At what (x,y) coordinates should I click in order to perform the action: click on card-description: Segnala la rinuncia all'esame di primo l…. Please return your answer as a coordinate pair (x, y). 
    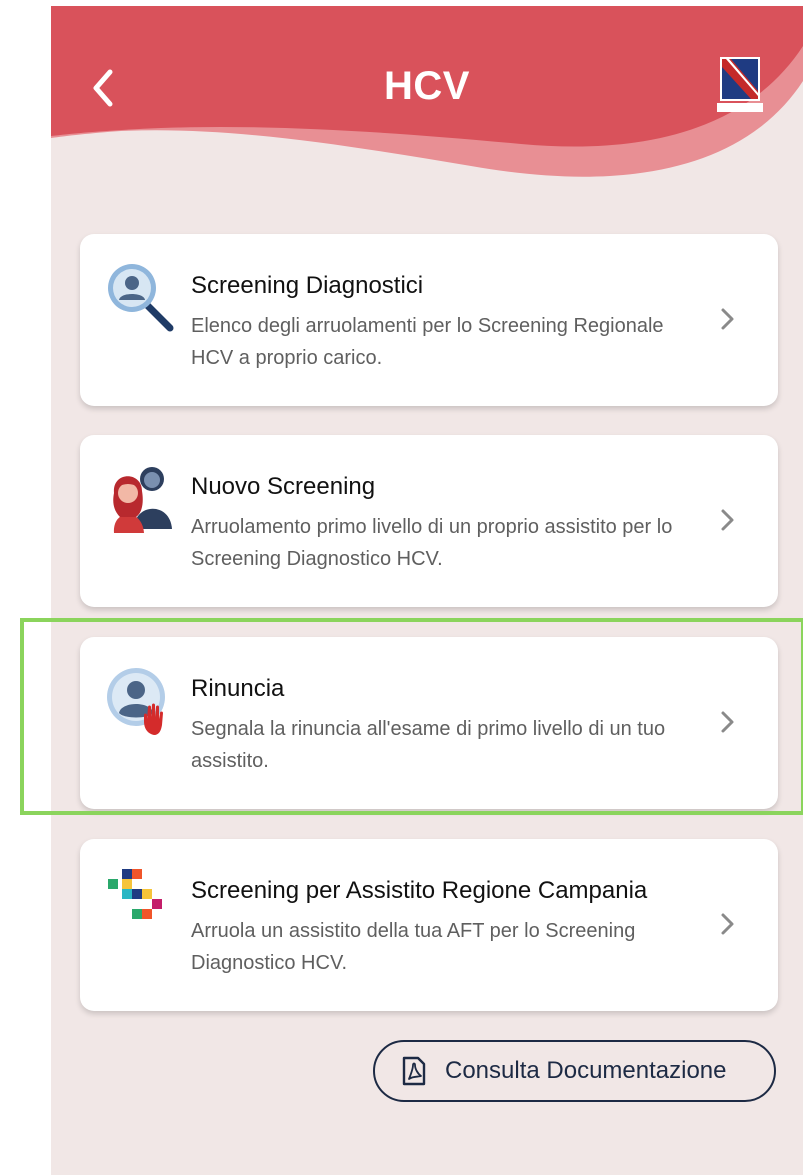
    Looking at the image, I should click on (428, 745).